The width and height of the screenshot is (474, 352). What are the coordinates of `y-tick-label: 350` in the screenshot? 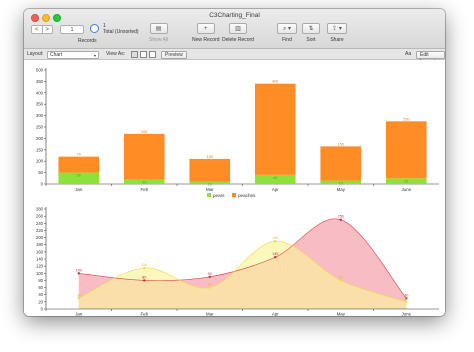 It's located at (40, 104).